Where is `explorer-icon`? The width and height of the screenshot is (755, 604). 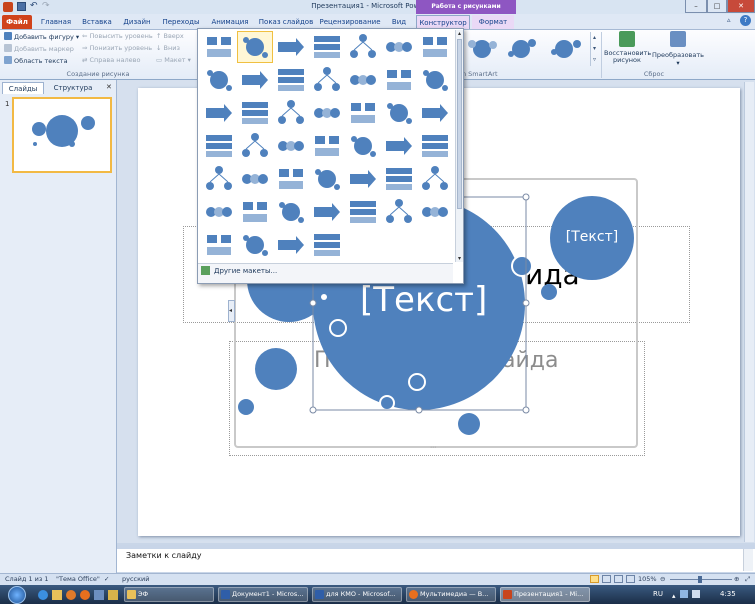 explorer-icon is located at coordinates (57, 595).